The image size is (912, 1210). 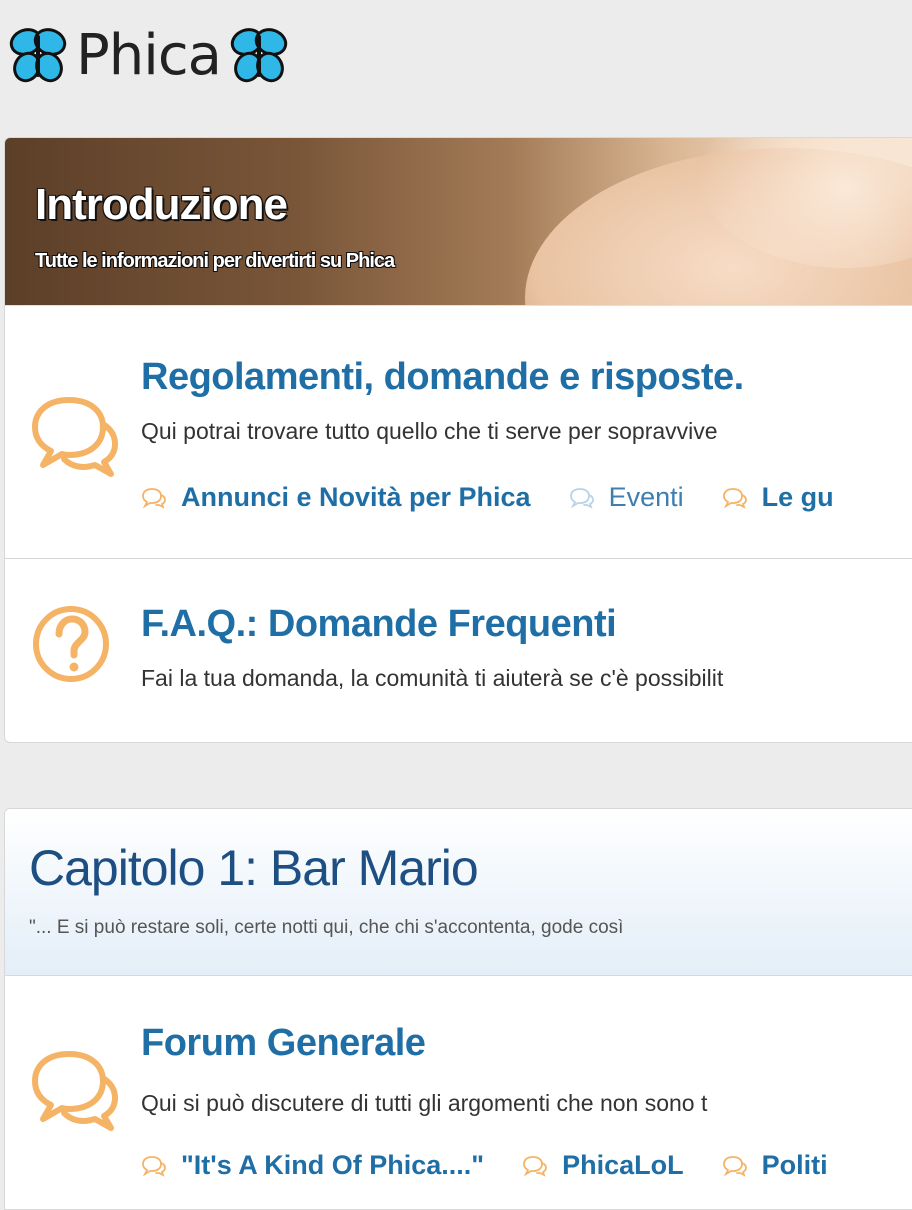 I want to click on subforum-list: Annunci e Novità per Phica Eventi Le gu, so click(x=506, y=497).